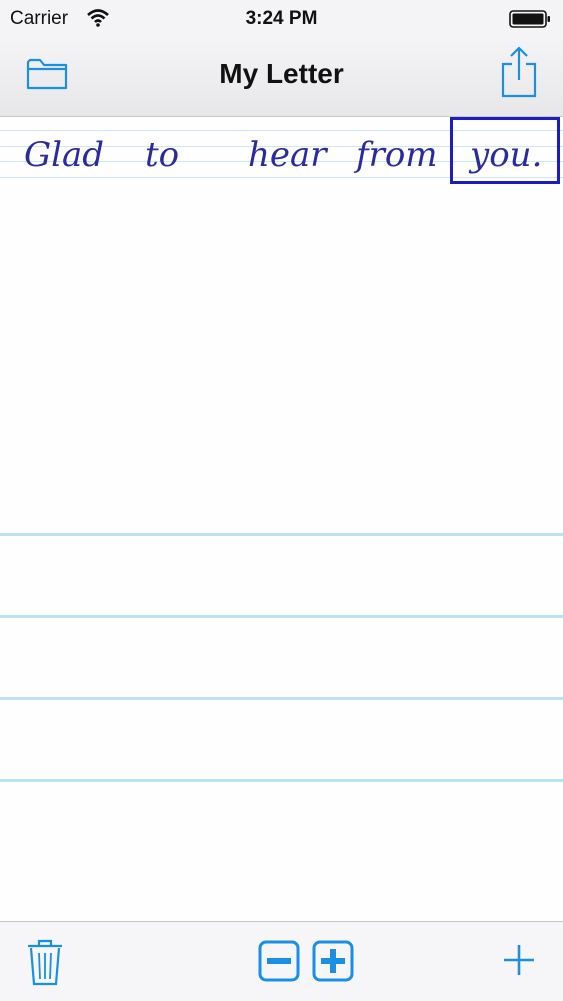 The image size is (563, 1001). What do you see at coordinates (519, 72) in the screenshot?
I see `share-icon` at bounding box center [519, 72].